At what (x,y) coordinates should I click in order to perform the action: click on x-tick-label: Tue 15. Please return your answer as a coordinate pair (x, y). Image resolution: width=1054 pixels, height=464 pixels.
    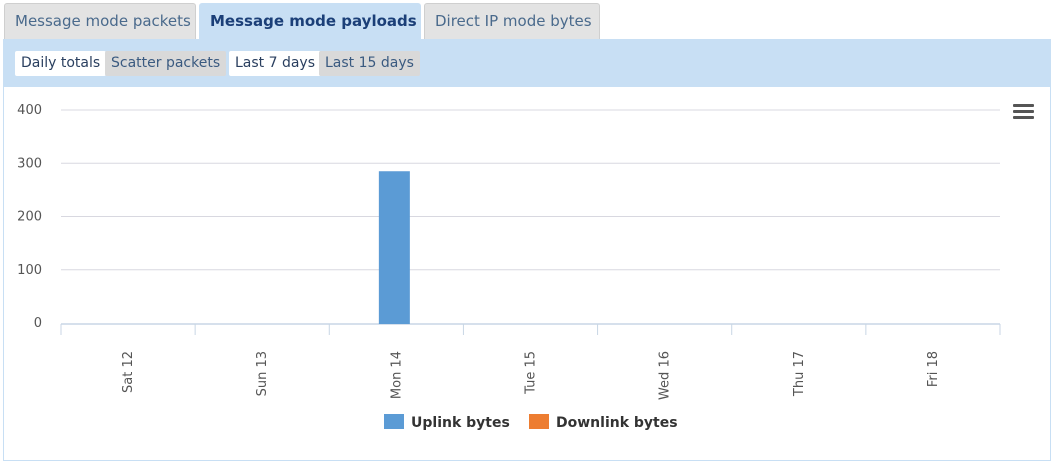
    Looking at the image, I should click on (531, 373).